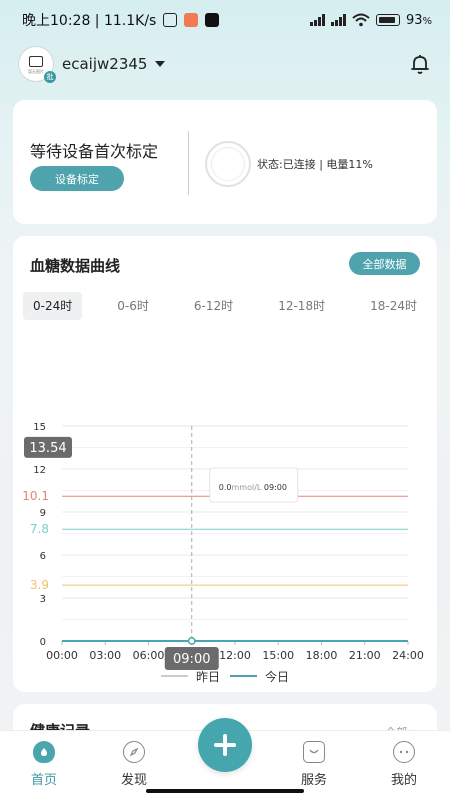 The image size is (450, 800). Describe the element at coordinates (43, 556) in the screenshot. I see `y-tick-label: 6` at that location.